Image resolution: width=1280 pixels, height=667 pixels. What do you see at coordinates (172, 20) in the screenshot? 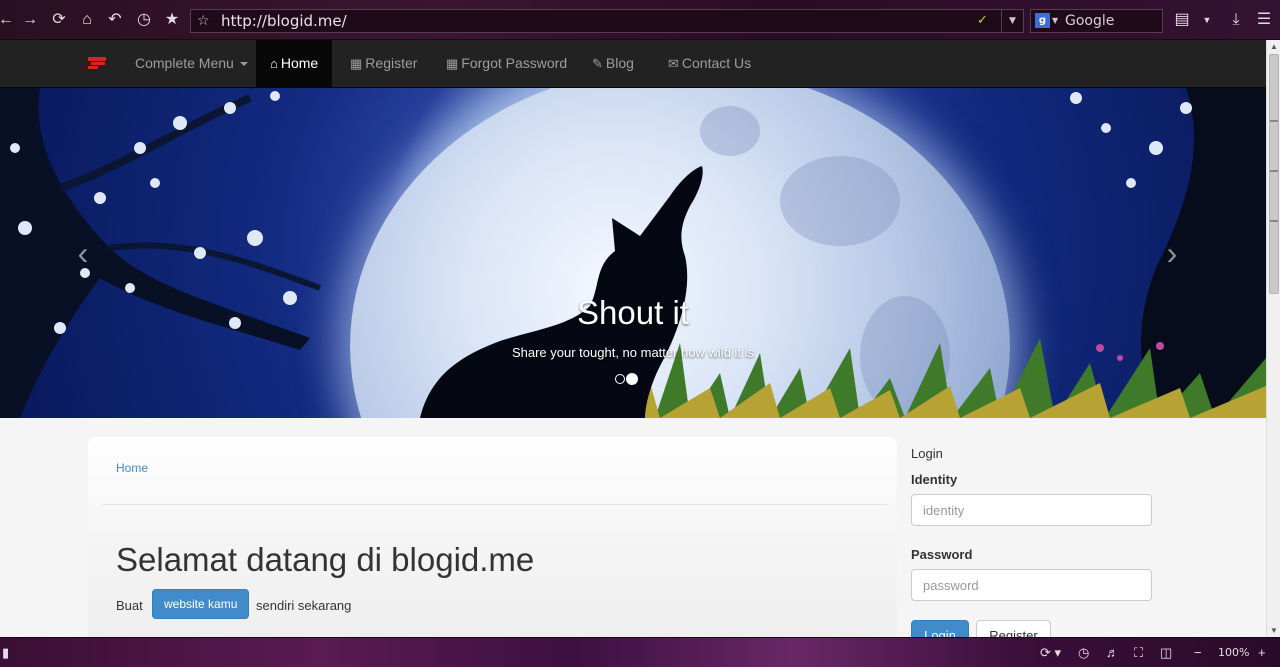
I see `bookmark-star-icon: ★` at bounding box center [172, 20].